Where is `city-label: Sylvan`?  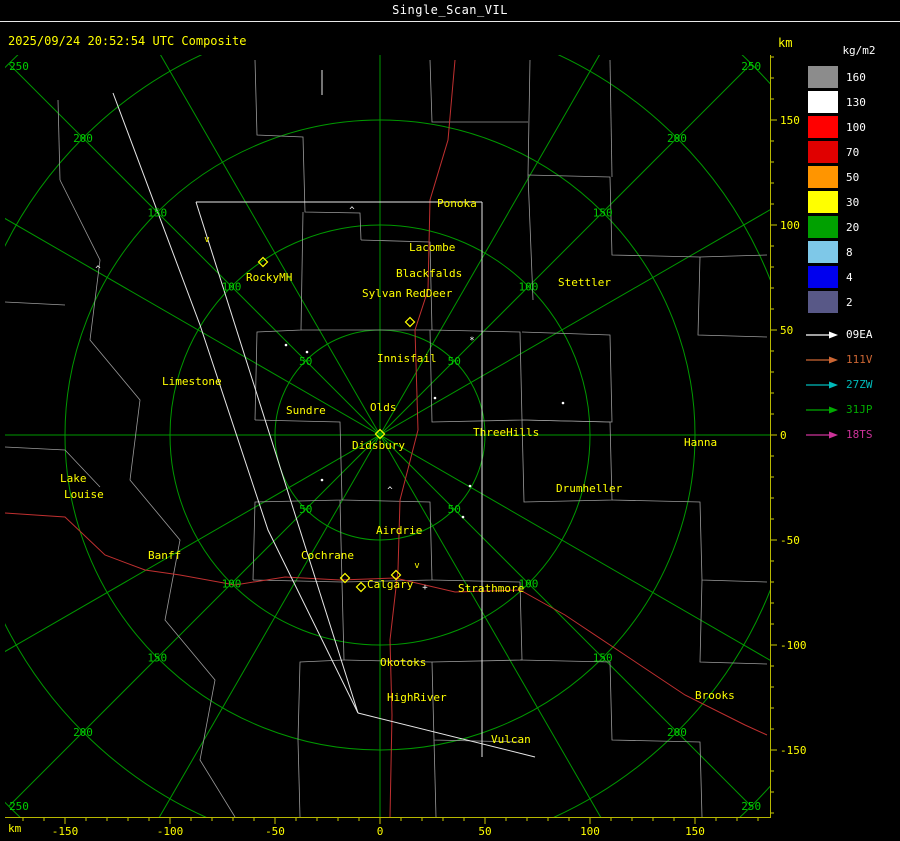 city-label: Sylvan is located at coordinates (382, 293).